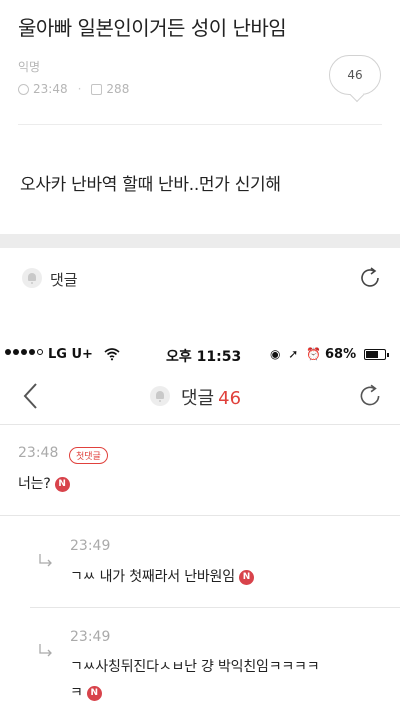 The image size is (400, 711). I want to click on comment-text: 너는?, so click(34, 484).